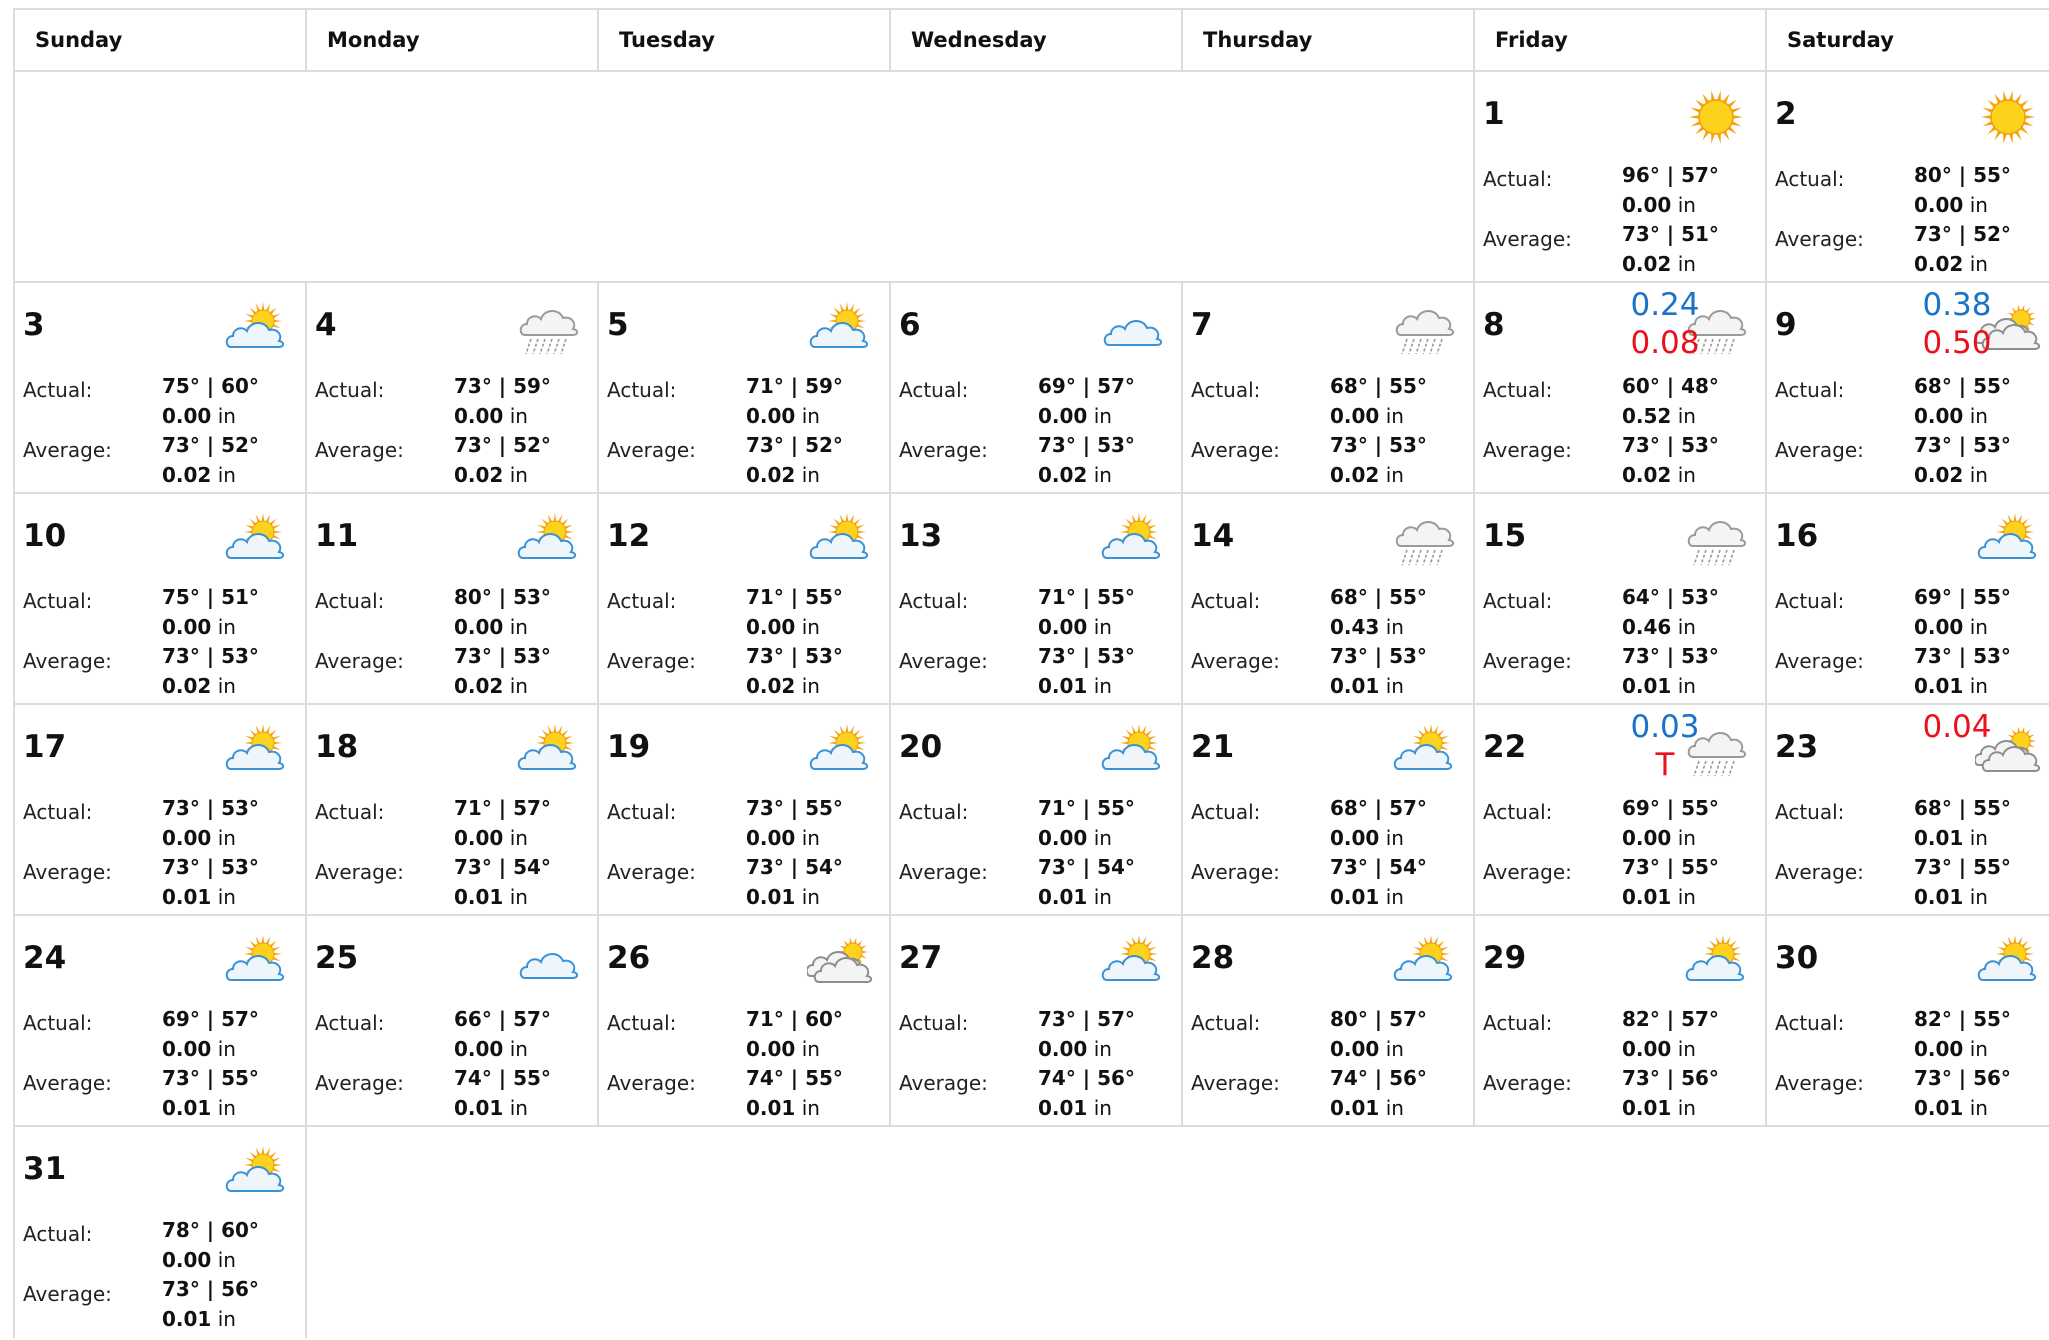  I want to click on actual-temp: 66° | 57°, so click(502, 1019).